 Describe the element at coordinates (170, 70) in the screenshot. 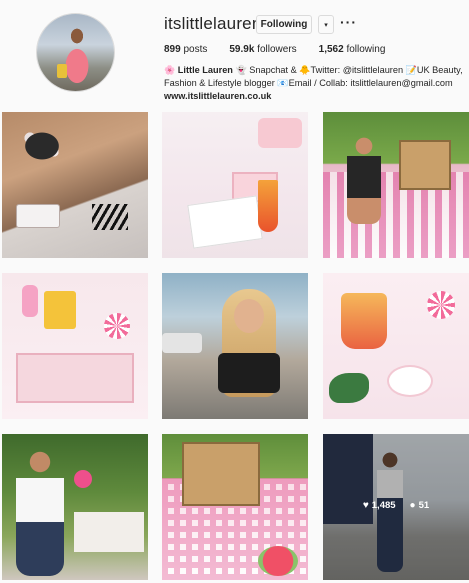

I see `flower-icon: 🌸` at that location.